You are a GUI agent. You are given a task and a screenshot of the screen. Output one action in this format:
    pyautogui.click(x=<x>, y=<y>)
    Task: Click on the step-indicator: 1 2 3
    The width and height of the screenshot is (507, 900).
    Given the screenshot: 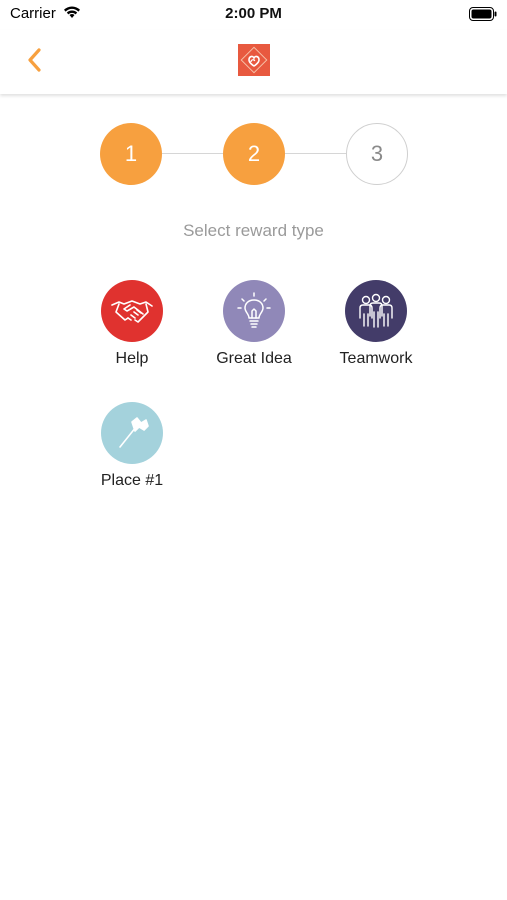 What is the action you would take?
    pyautogui.click(x=254, y=154)
    